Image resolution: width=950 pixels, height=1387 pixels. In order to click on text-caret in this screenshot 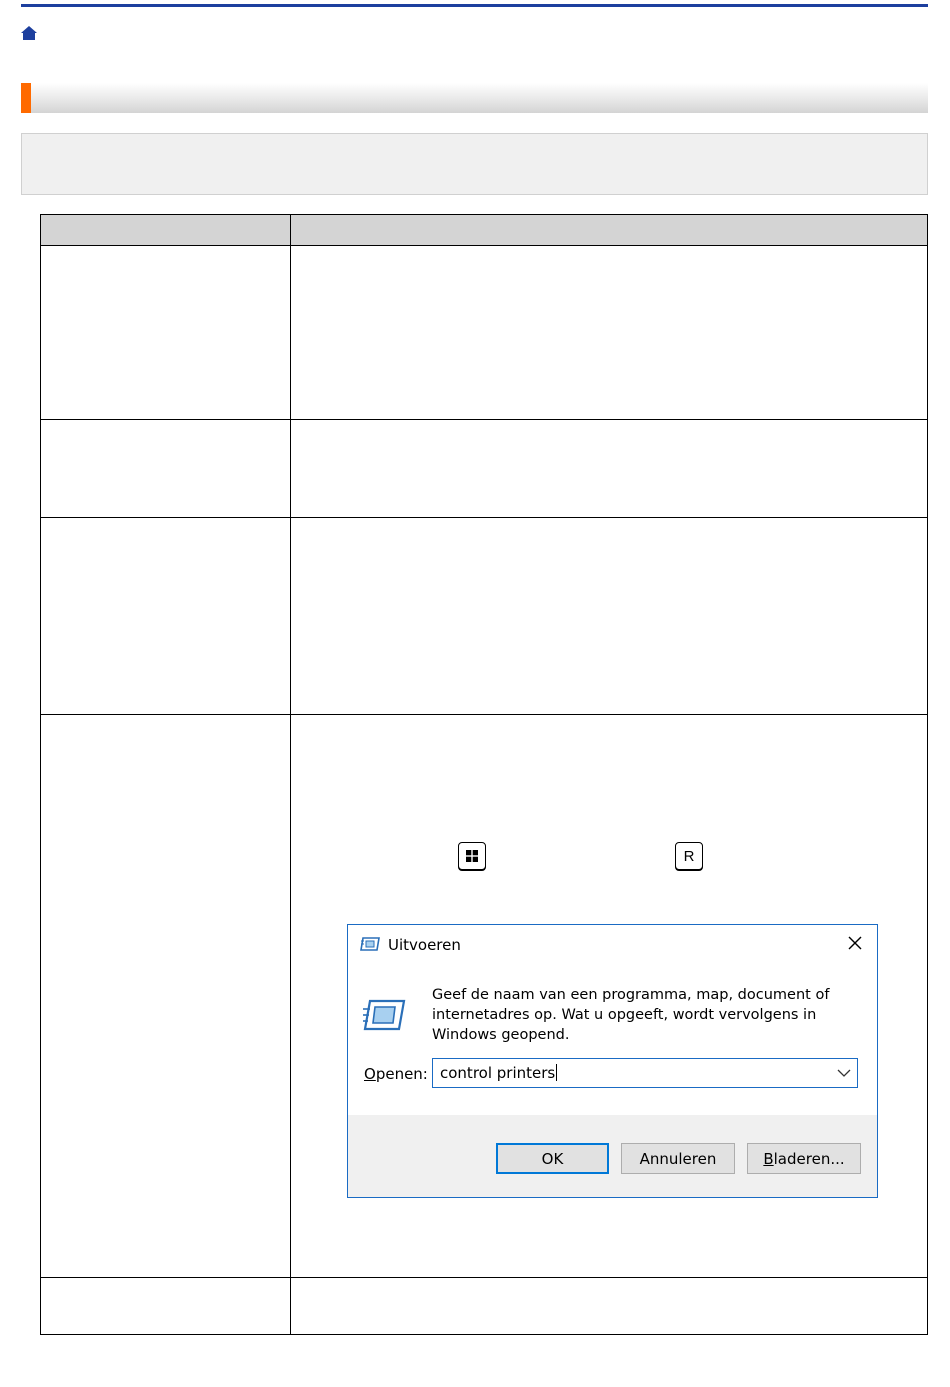, I will do `click(557, 1072)`.